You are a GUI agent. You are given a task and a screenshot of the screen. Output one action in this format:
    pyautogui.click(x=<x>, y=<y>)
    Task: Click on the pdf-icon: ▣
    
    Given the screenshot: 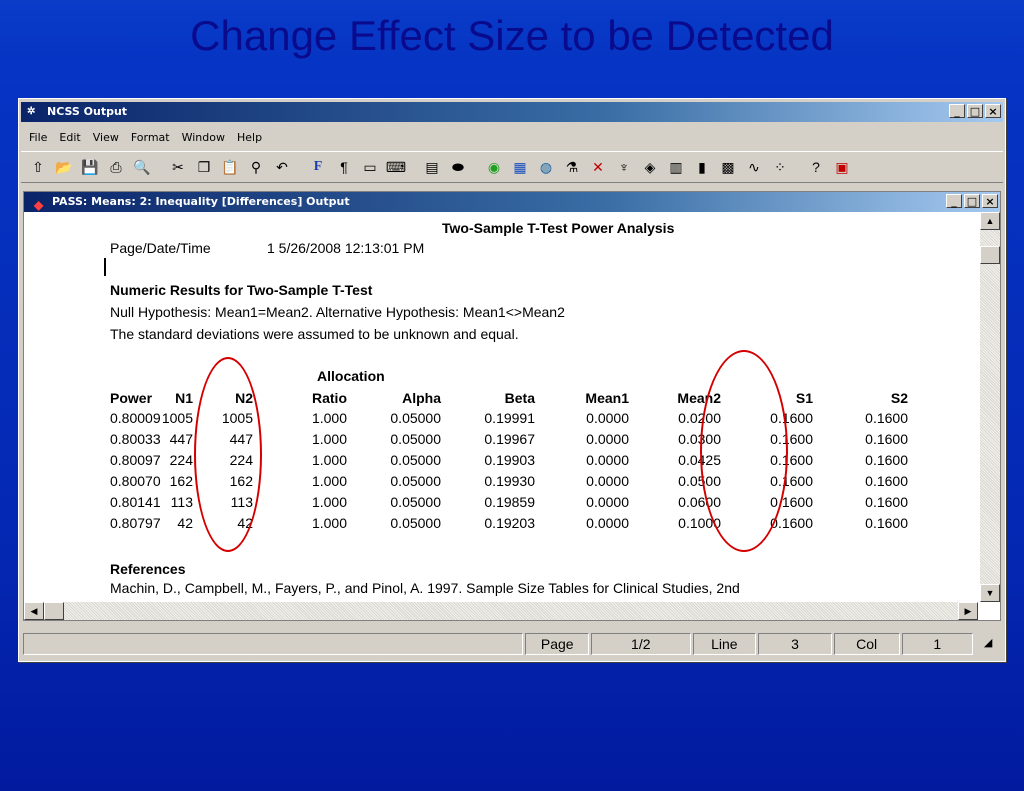 What is the action you would take?
    pyautogui.click(x=842, y=167)
    